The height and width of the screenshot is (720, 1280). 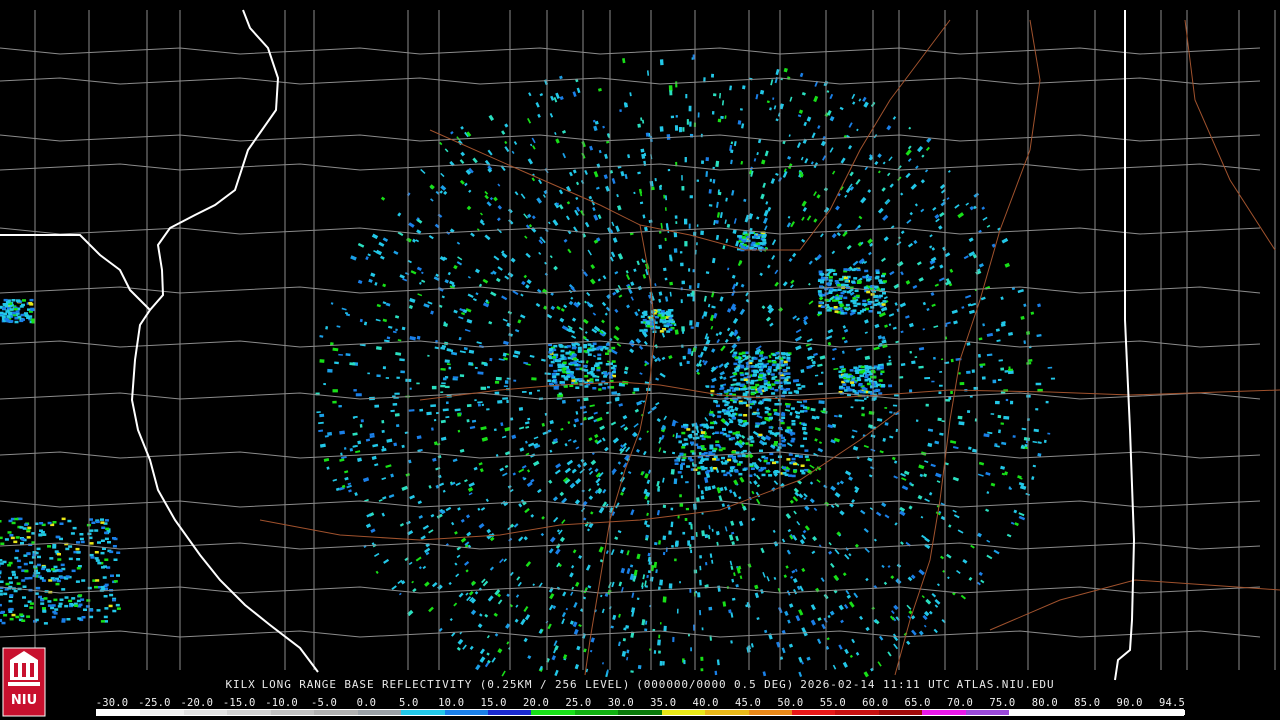 What do you see at coordinates (197, 703) in the screenshot?
I see `colorbar-tick-label: -20.0` at bounding box center [197, 703].